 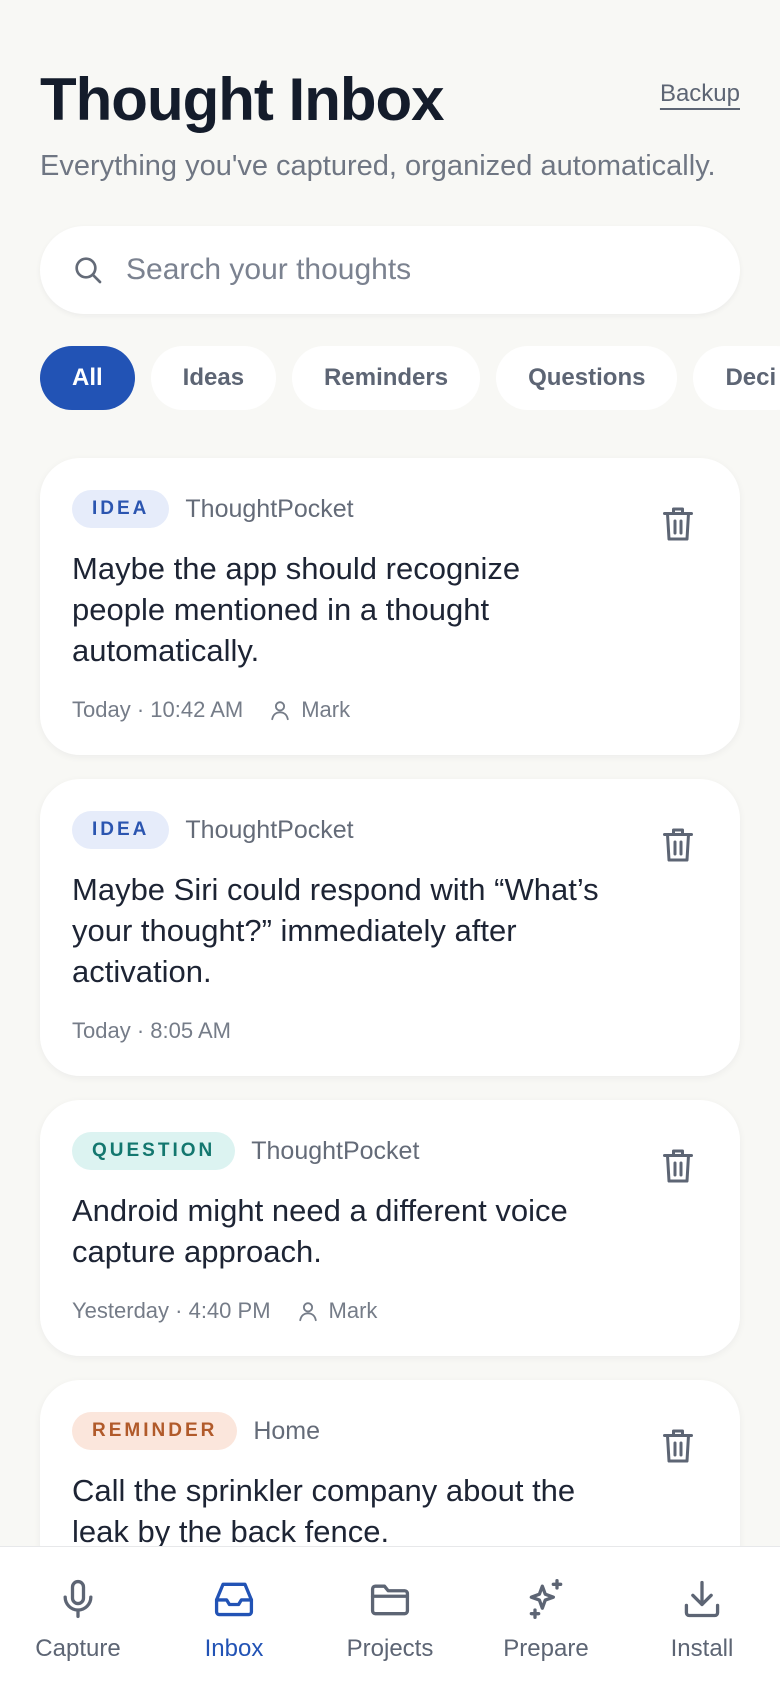 I want to click on filter-chip-decisions: Deci, so click(x=736, y=378).